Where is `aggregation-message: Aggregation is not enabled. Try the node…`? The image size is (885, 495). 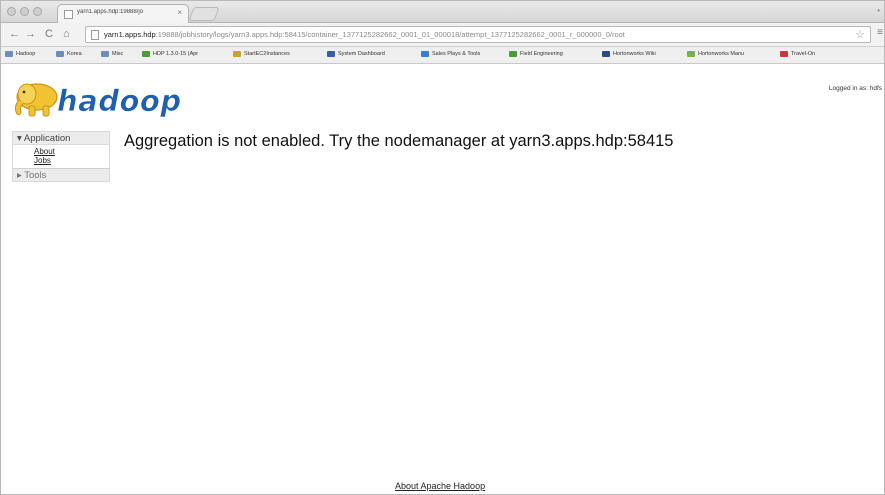 aggregation-message: Aggregation is not enabled. Try the node… is located at coordinates (399, 141).